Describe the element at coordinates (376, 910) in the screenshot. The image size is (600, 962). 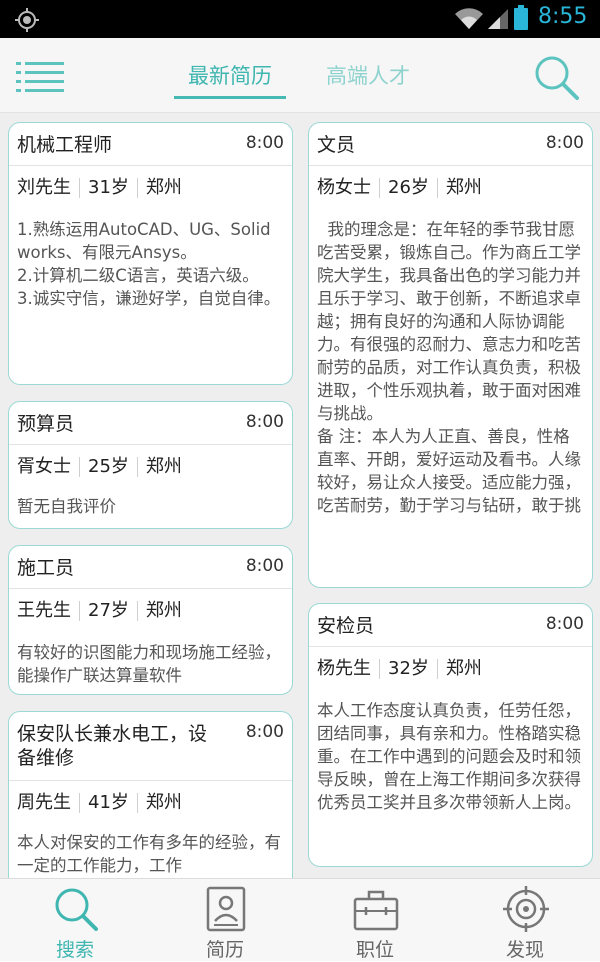
I see `briefcase-icon` at that location.